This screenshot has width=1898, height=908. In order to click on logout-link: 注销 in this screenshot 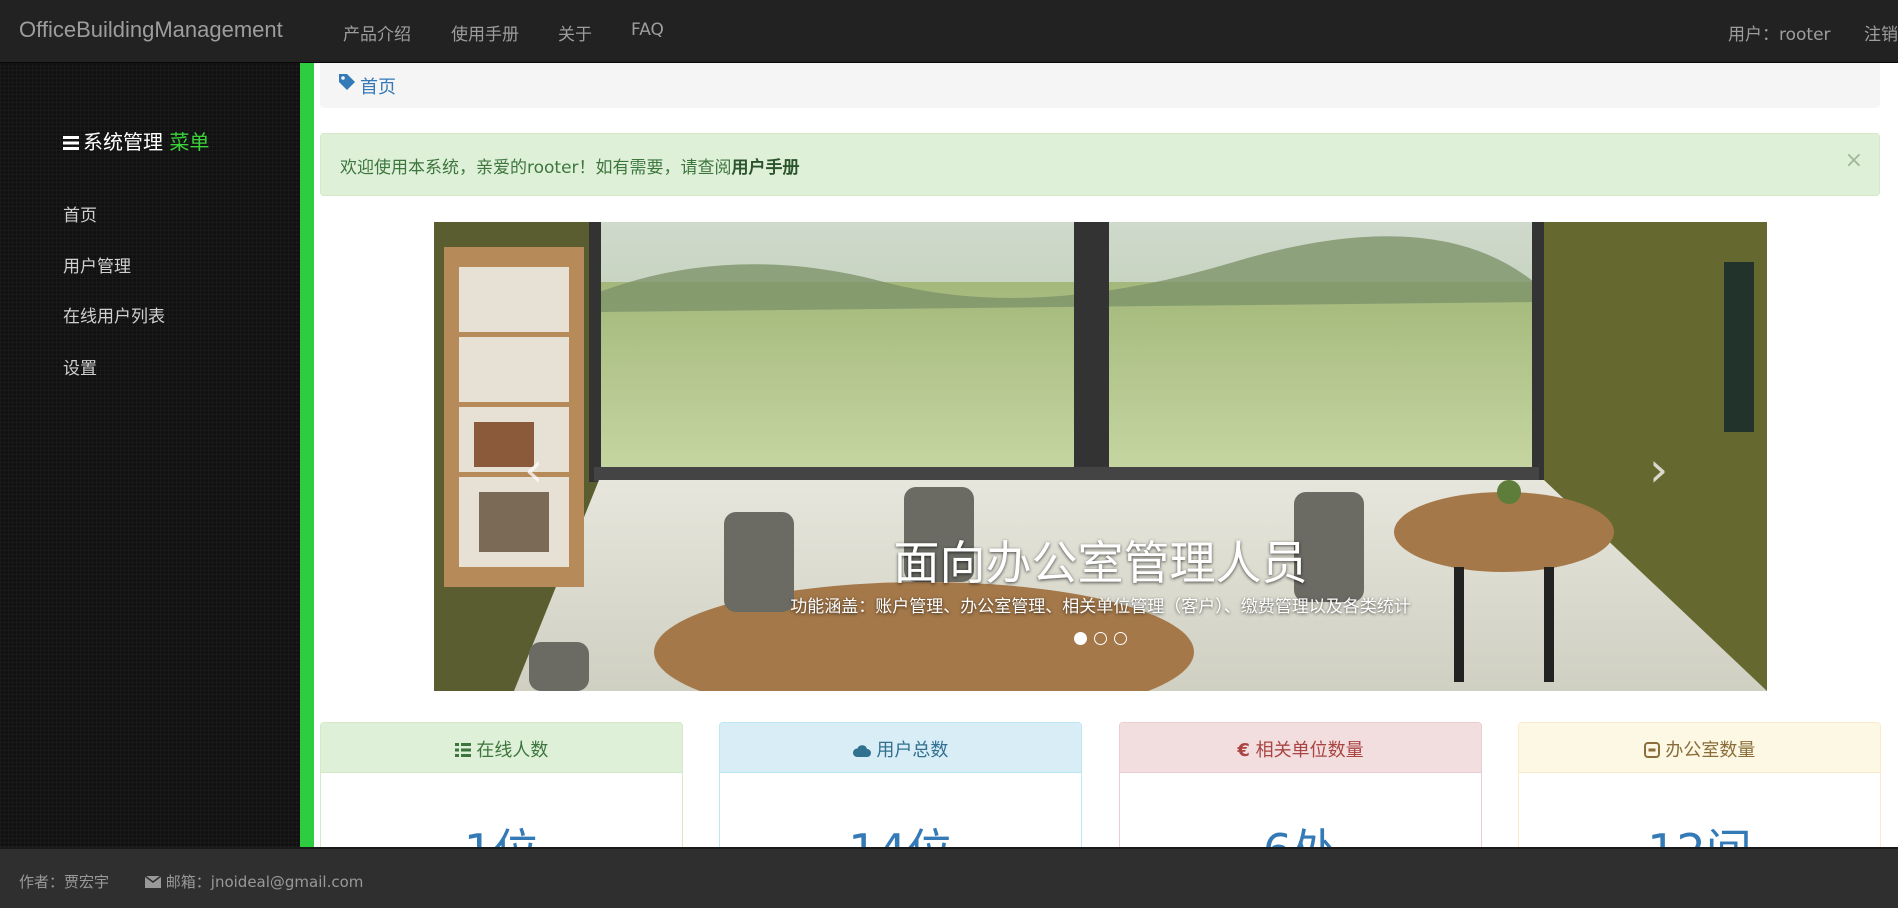, I will do `click(1881, 32)`.